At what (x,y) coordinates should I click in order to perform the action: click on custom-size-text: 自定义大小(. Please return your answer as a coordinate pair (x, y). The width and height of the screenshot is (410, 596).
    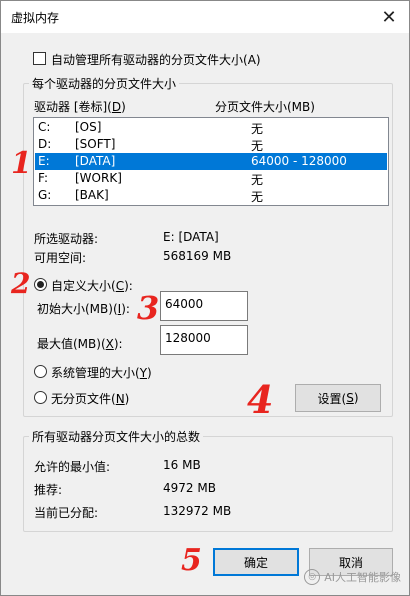
    Looking at the image, I should click on (83, 286).